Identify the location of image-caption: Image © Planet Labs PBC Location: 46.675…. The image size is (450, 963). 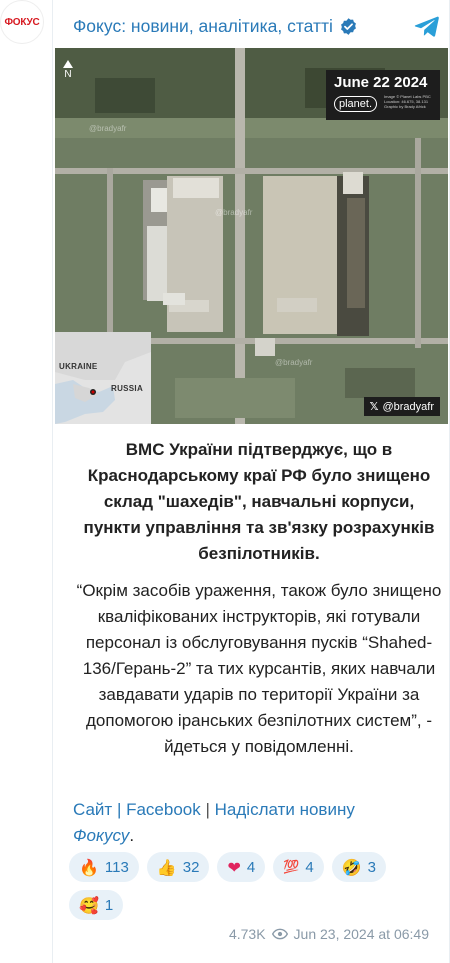
(407, 101).